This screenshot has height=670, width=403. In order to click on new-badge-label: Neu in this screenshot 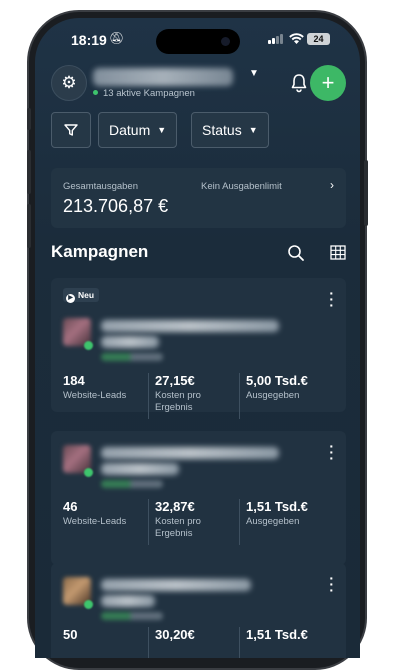, I will do `click(86, 295)`.